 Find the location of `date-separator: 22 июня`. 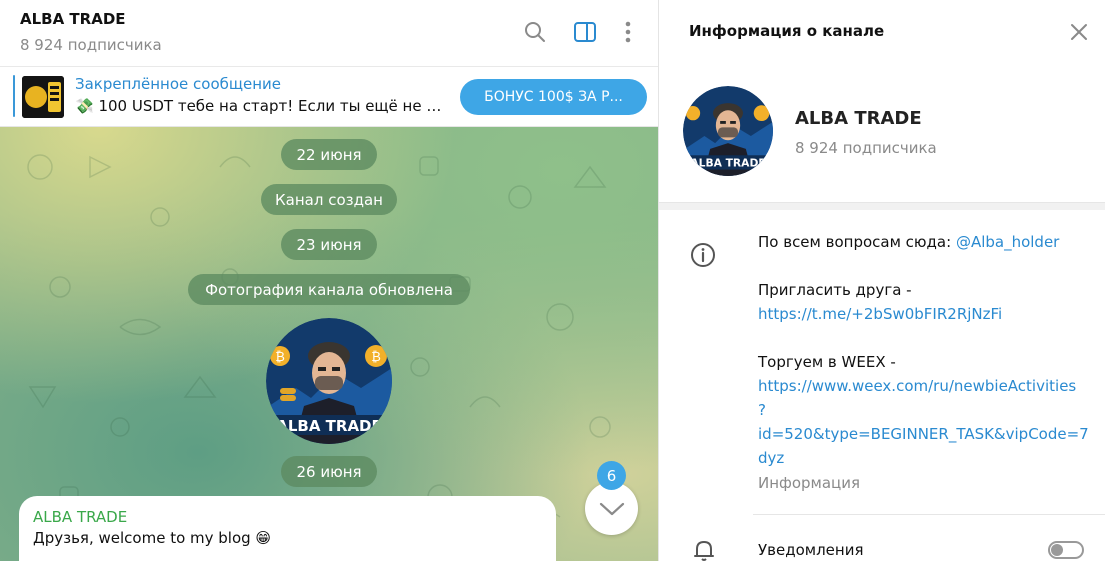

date-separator: 22 июня is located at coordinates (329, 154).